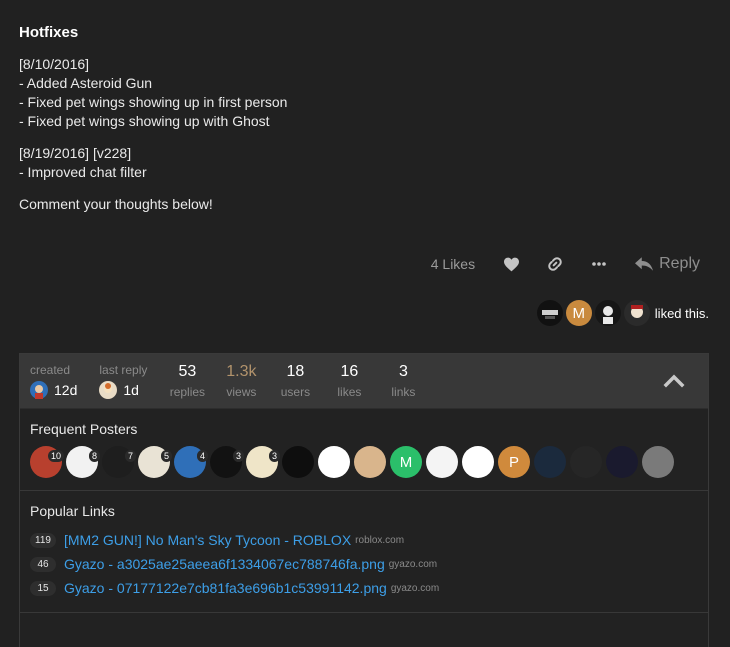  Describe the element at coordinates (599, 264) in the screenshot. I see `more-icon` at that location.